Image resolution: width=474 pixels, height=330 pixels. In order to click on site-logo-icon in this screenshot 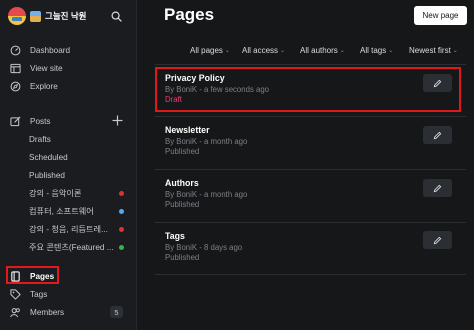, I will do `click(17, 16)`.